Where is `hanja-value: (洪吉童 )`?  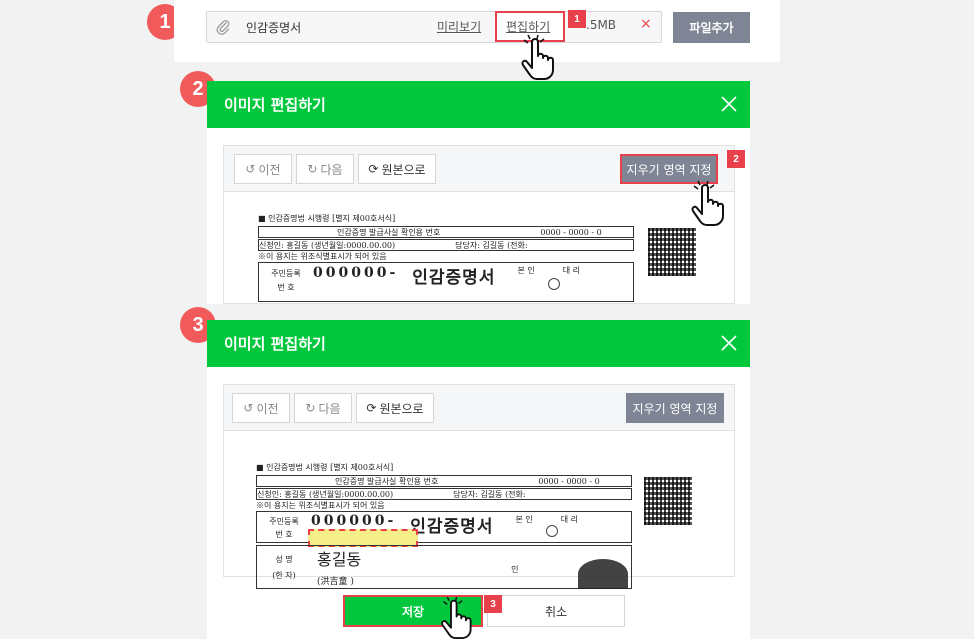
hanja-value: (洪吉童 ) is located at coordinates (335, 582).